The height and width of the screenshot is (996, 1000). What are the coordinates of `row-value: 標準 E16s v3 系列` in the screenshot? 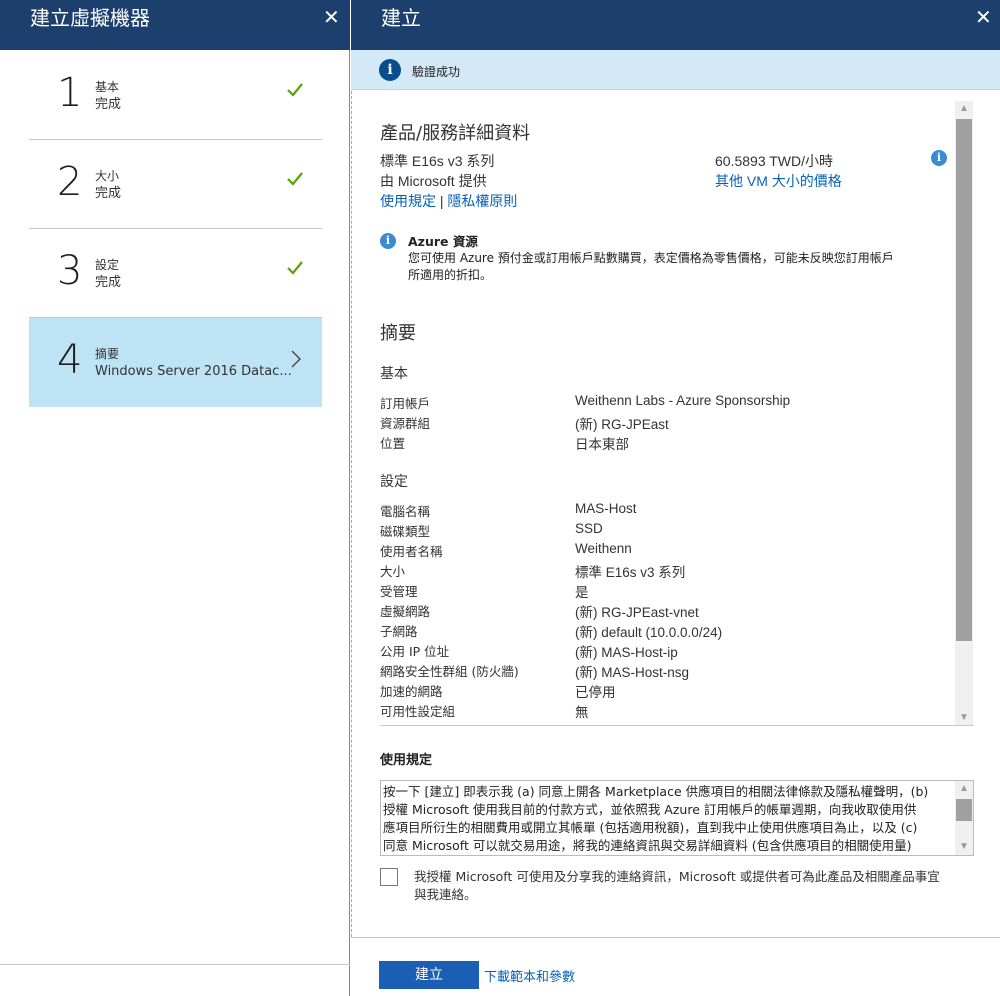 It's located at (630, 572).